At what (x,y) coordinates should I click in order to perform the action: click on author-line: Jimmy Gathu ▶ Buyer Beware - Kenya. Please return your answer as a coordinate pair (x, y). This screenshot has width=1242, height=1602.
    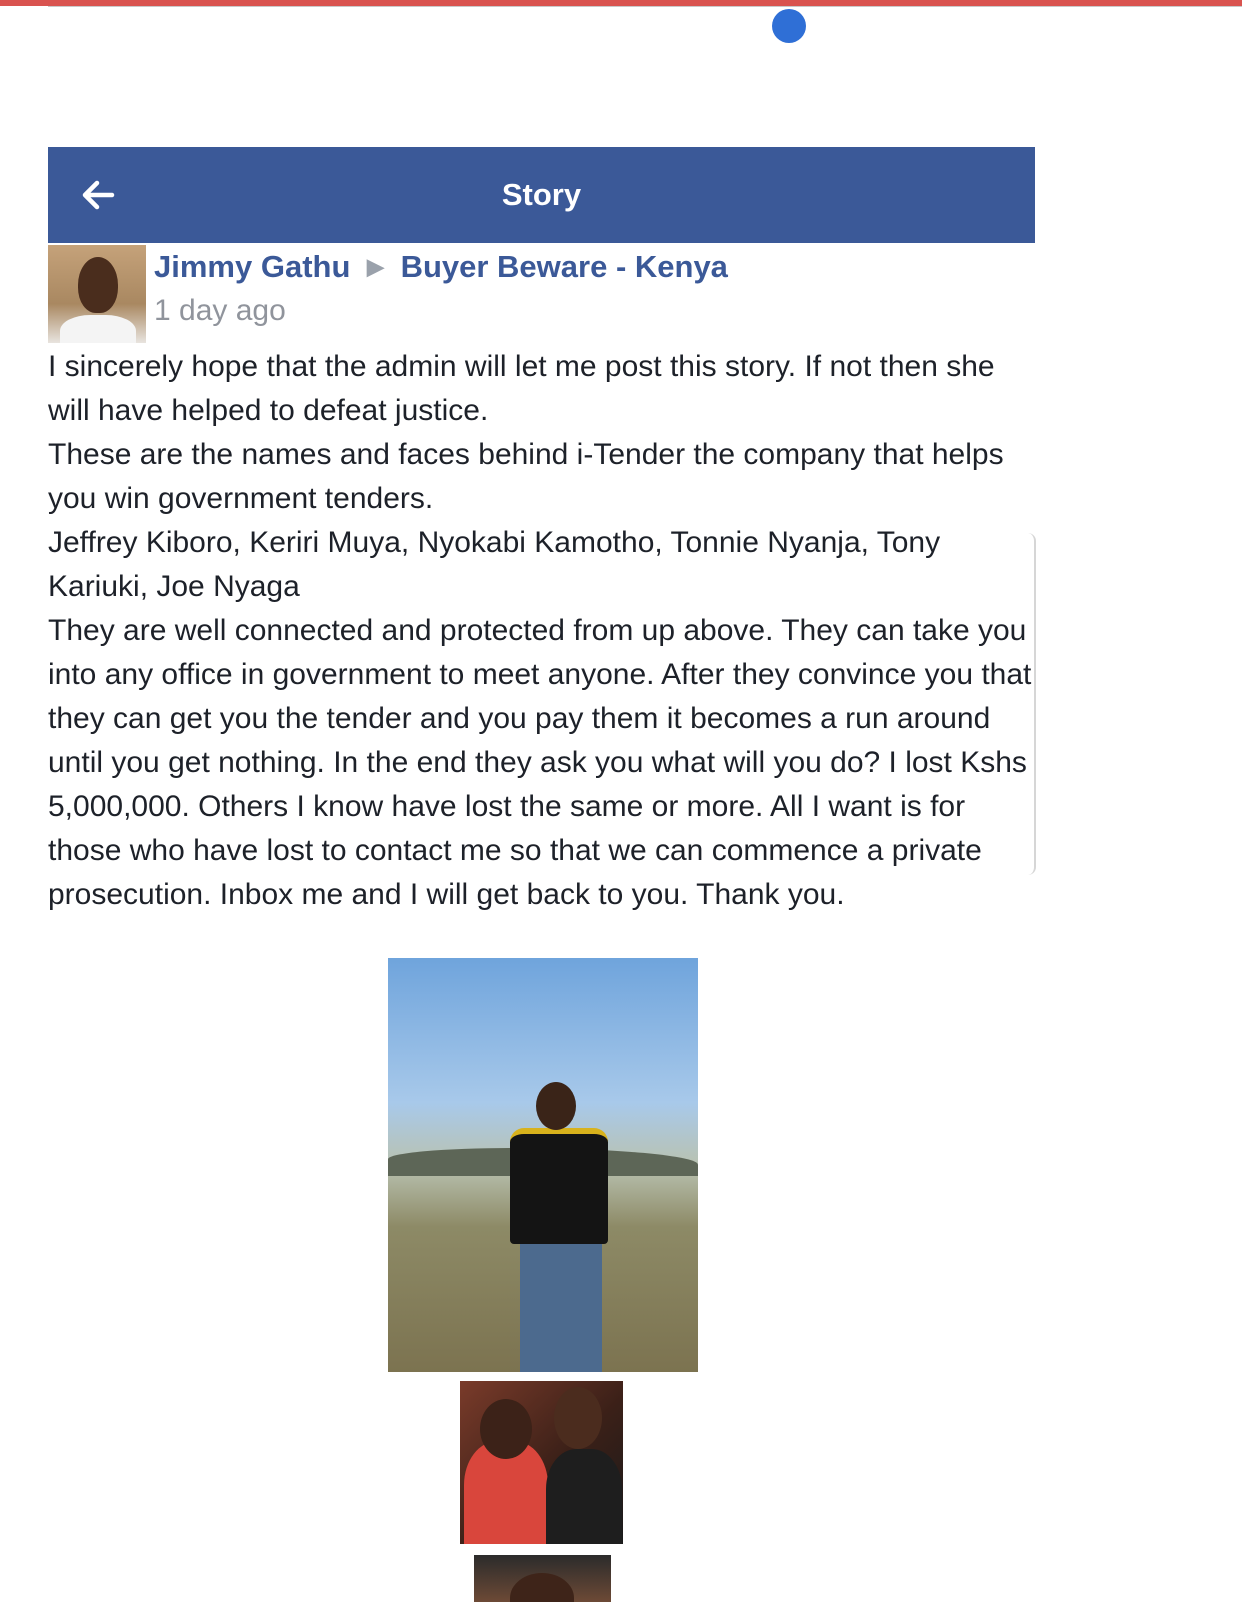
    Looking at the image, I should click on (441, 267).